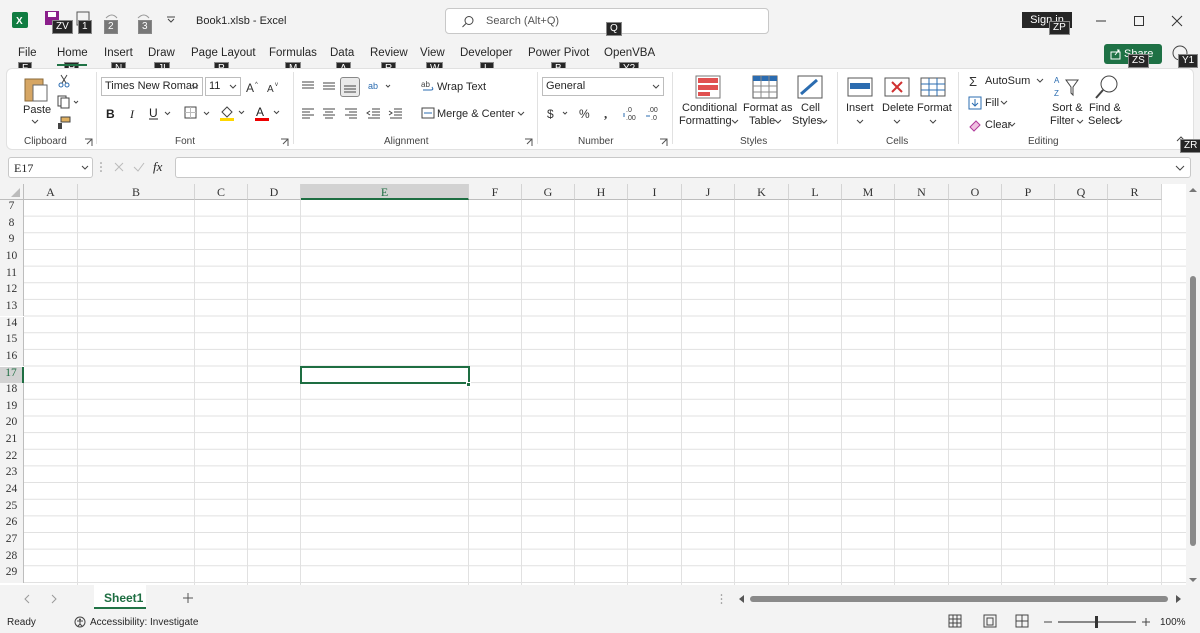 The image size is (1200, 633). What do you see at coordinates (956, 622) in the screenshot?
I see `normal-view-button` at bounding box center [956, 622].